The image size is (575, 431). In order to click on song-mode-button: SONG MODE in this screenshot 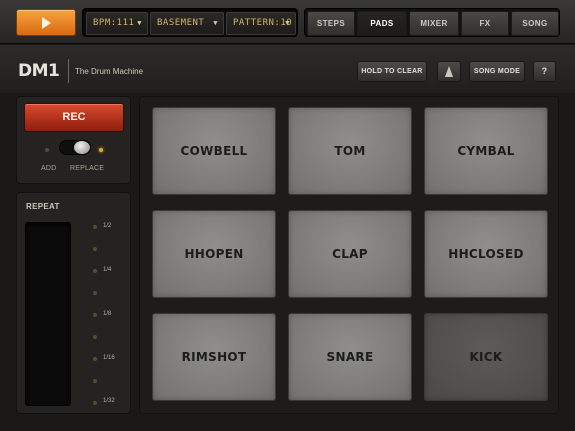, I will do `click(497, 71)`.